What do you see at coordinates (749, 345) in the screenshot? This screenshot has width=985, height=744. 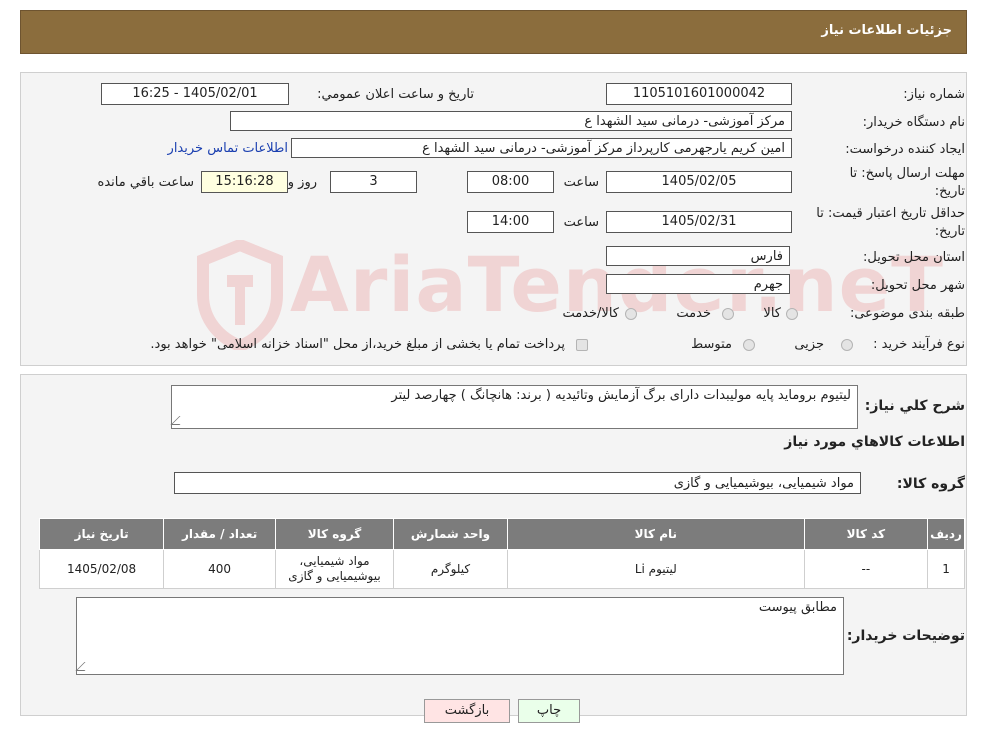 I see `process-radio-medium` at bounding box center [749, 345].